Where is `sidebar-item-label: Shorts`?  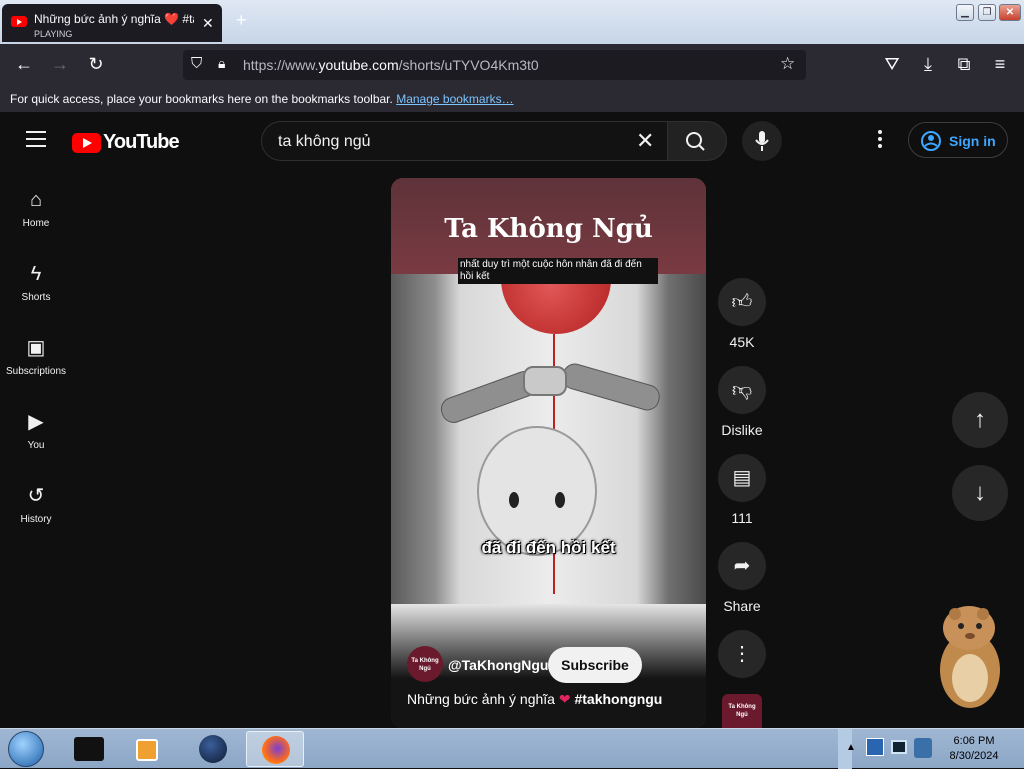
sidebar-item-label: Shorts is located at coordinates (36, 297).